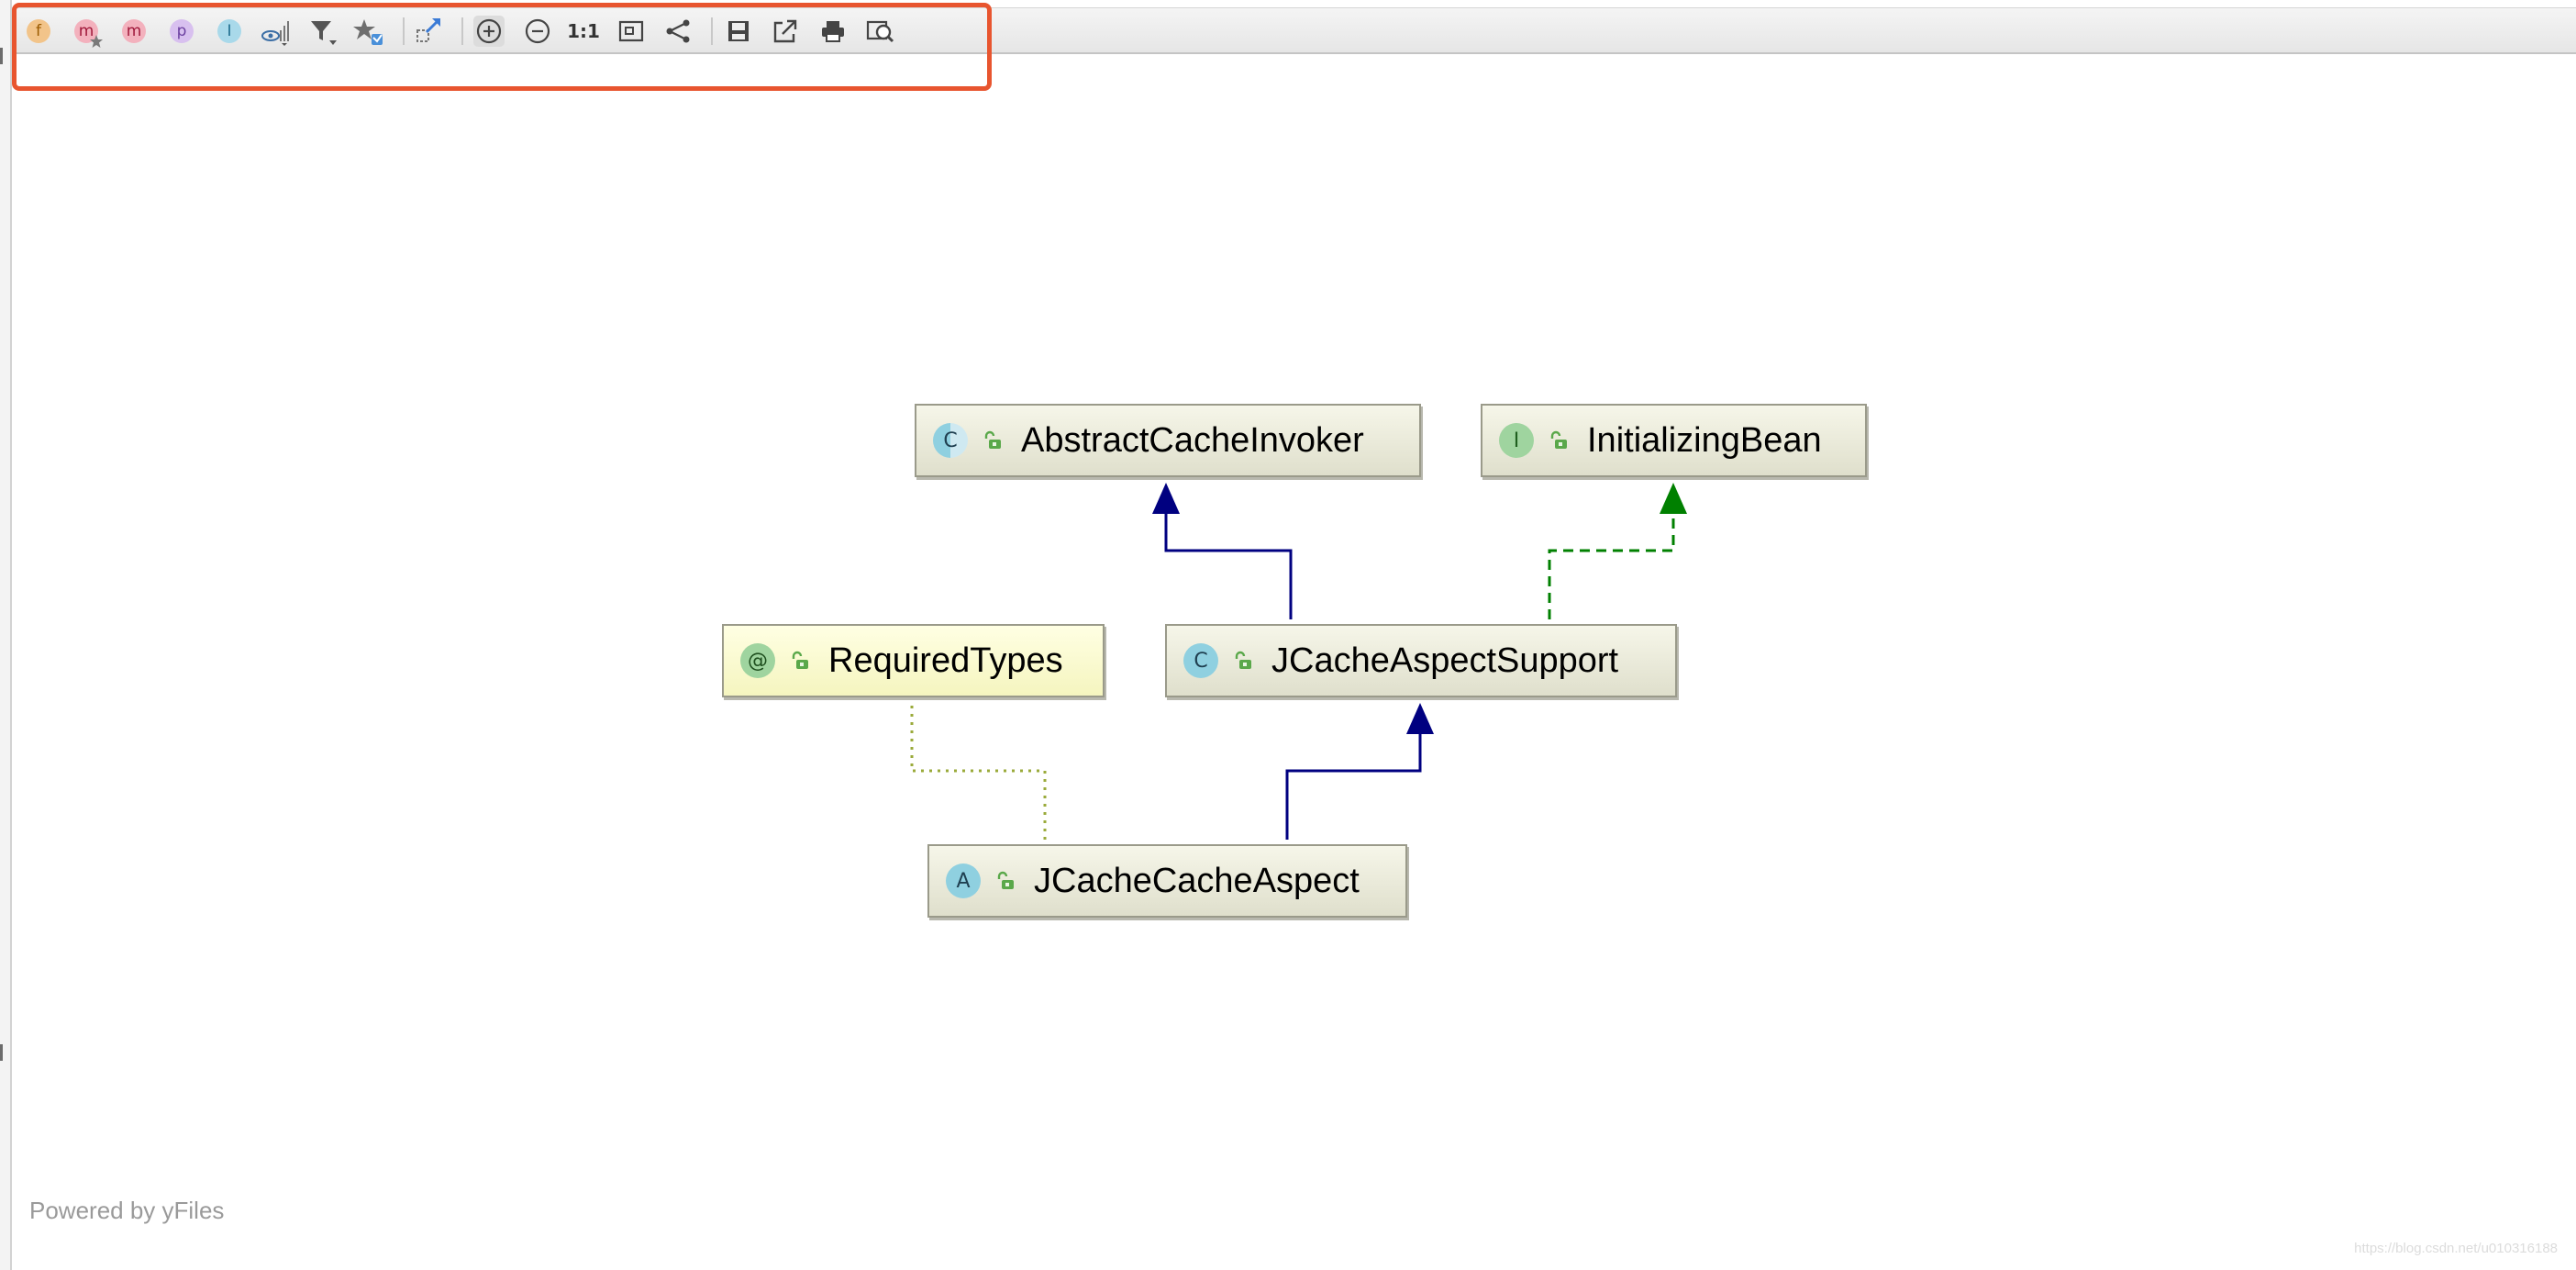 The height and width of the screenshot is (1270, 2576). Describe the element at coordinates (1445, 660) in the screenshot. I see `node-label: JCacheAspectSupport` at that location.